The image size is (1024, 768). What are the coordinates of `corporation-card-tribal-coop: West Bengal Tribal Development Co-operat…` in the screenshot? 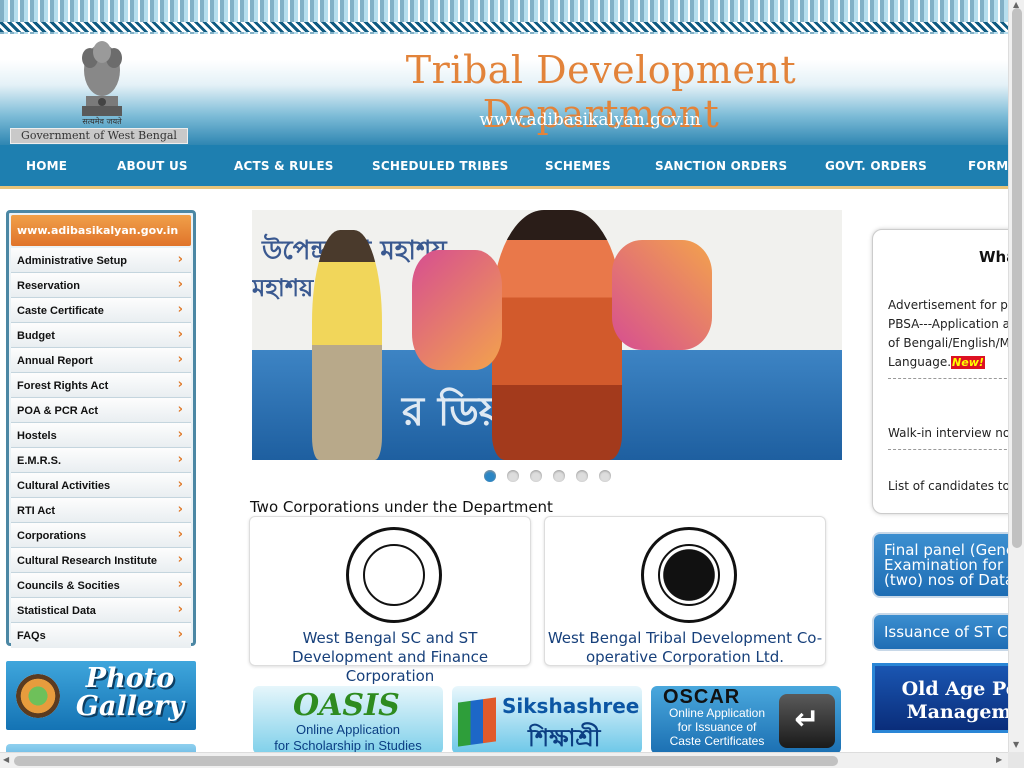 It's located at (685, 591).